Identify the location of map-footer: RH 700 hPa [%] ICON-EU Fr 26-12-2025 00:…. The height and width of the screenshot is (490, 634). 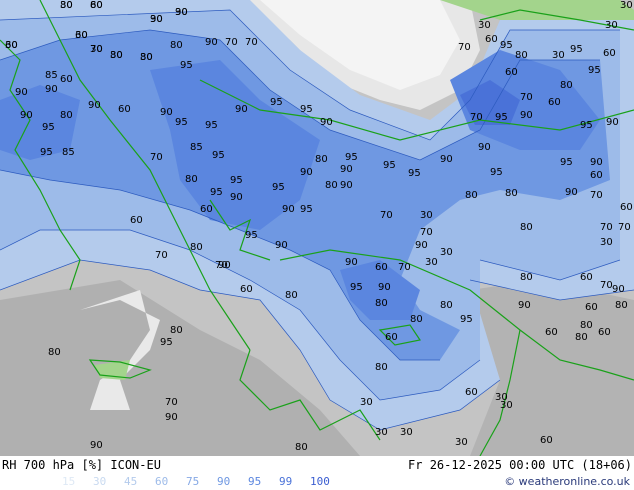
(317, 473).